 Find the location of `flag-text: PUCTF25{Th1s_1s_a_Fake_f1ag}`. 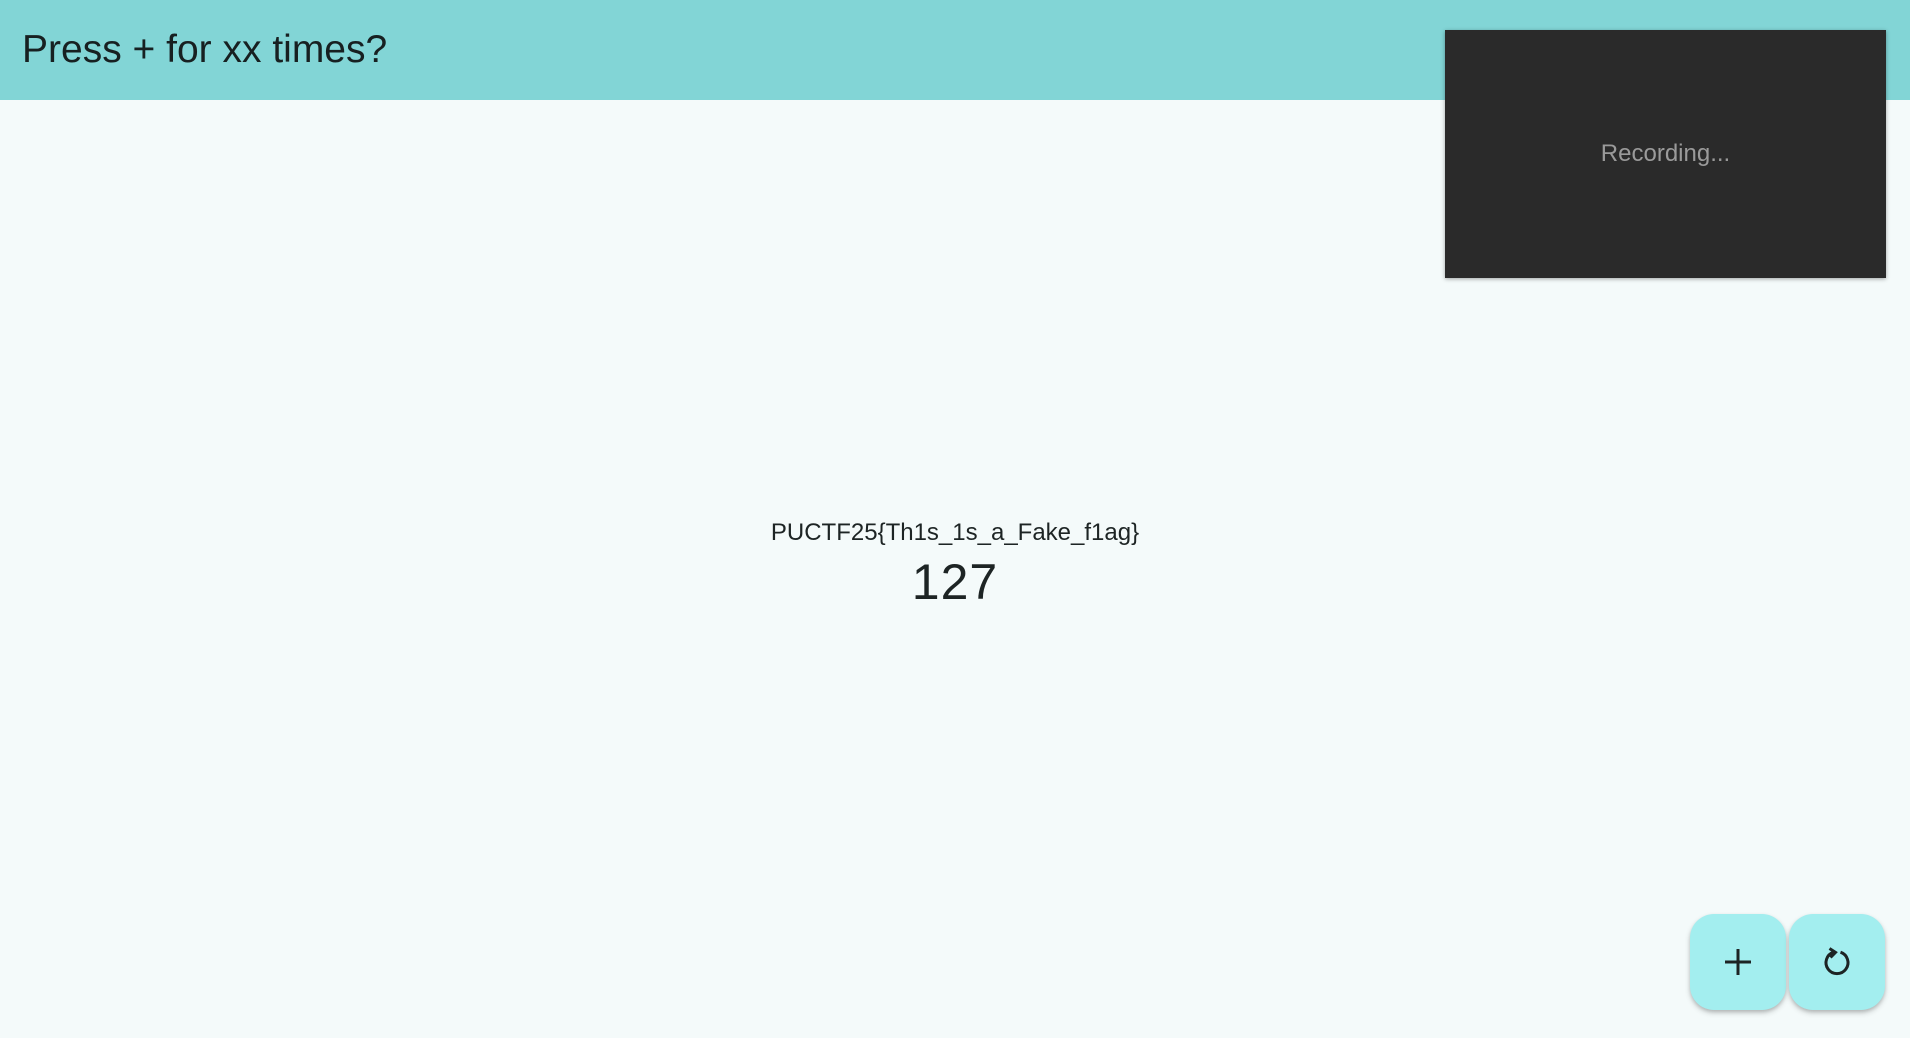

flag-text: PUCTF25{Th1s_1s_a_Fake_f1ag} is located at coordinates (955, 532).